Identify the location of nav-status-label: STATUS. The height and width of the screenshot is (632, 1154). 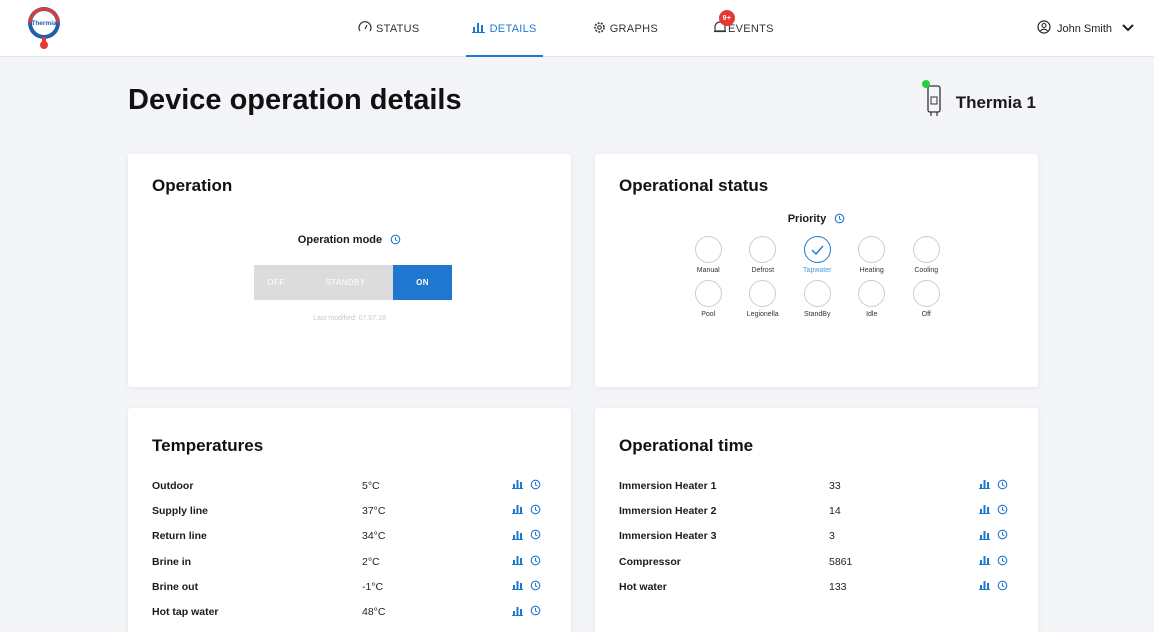
(398, 28).